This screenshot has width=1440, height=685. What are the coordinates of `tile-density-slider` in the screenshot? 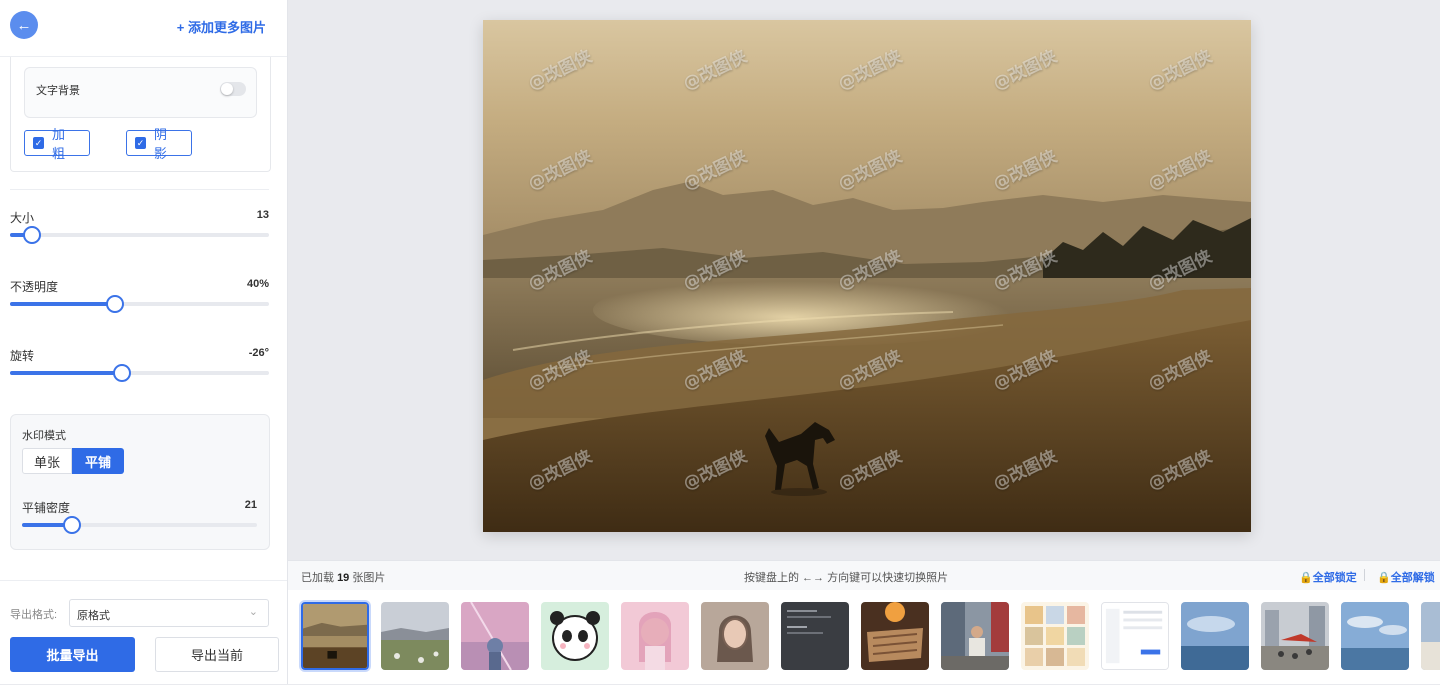 It's located at (139, 525).